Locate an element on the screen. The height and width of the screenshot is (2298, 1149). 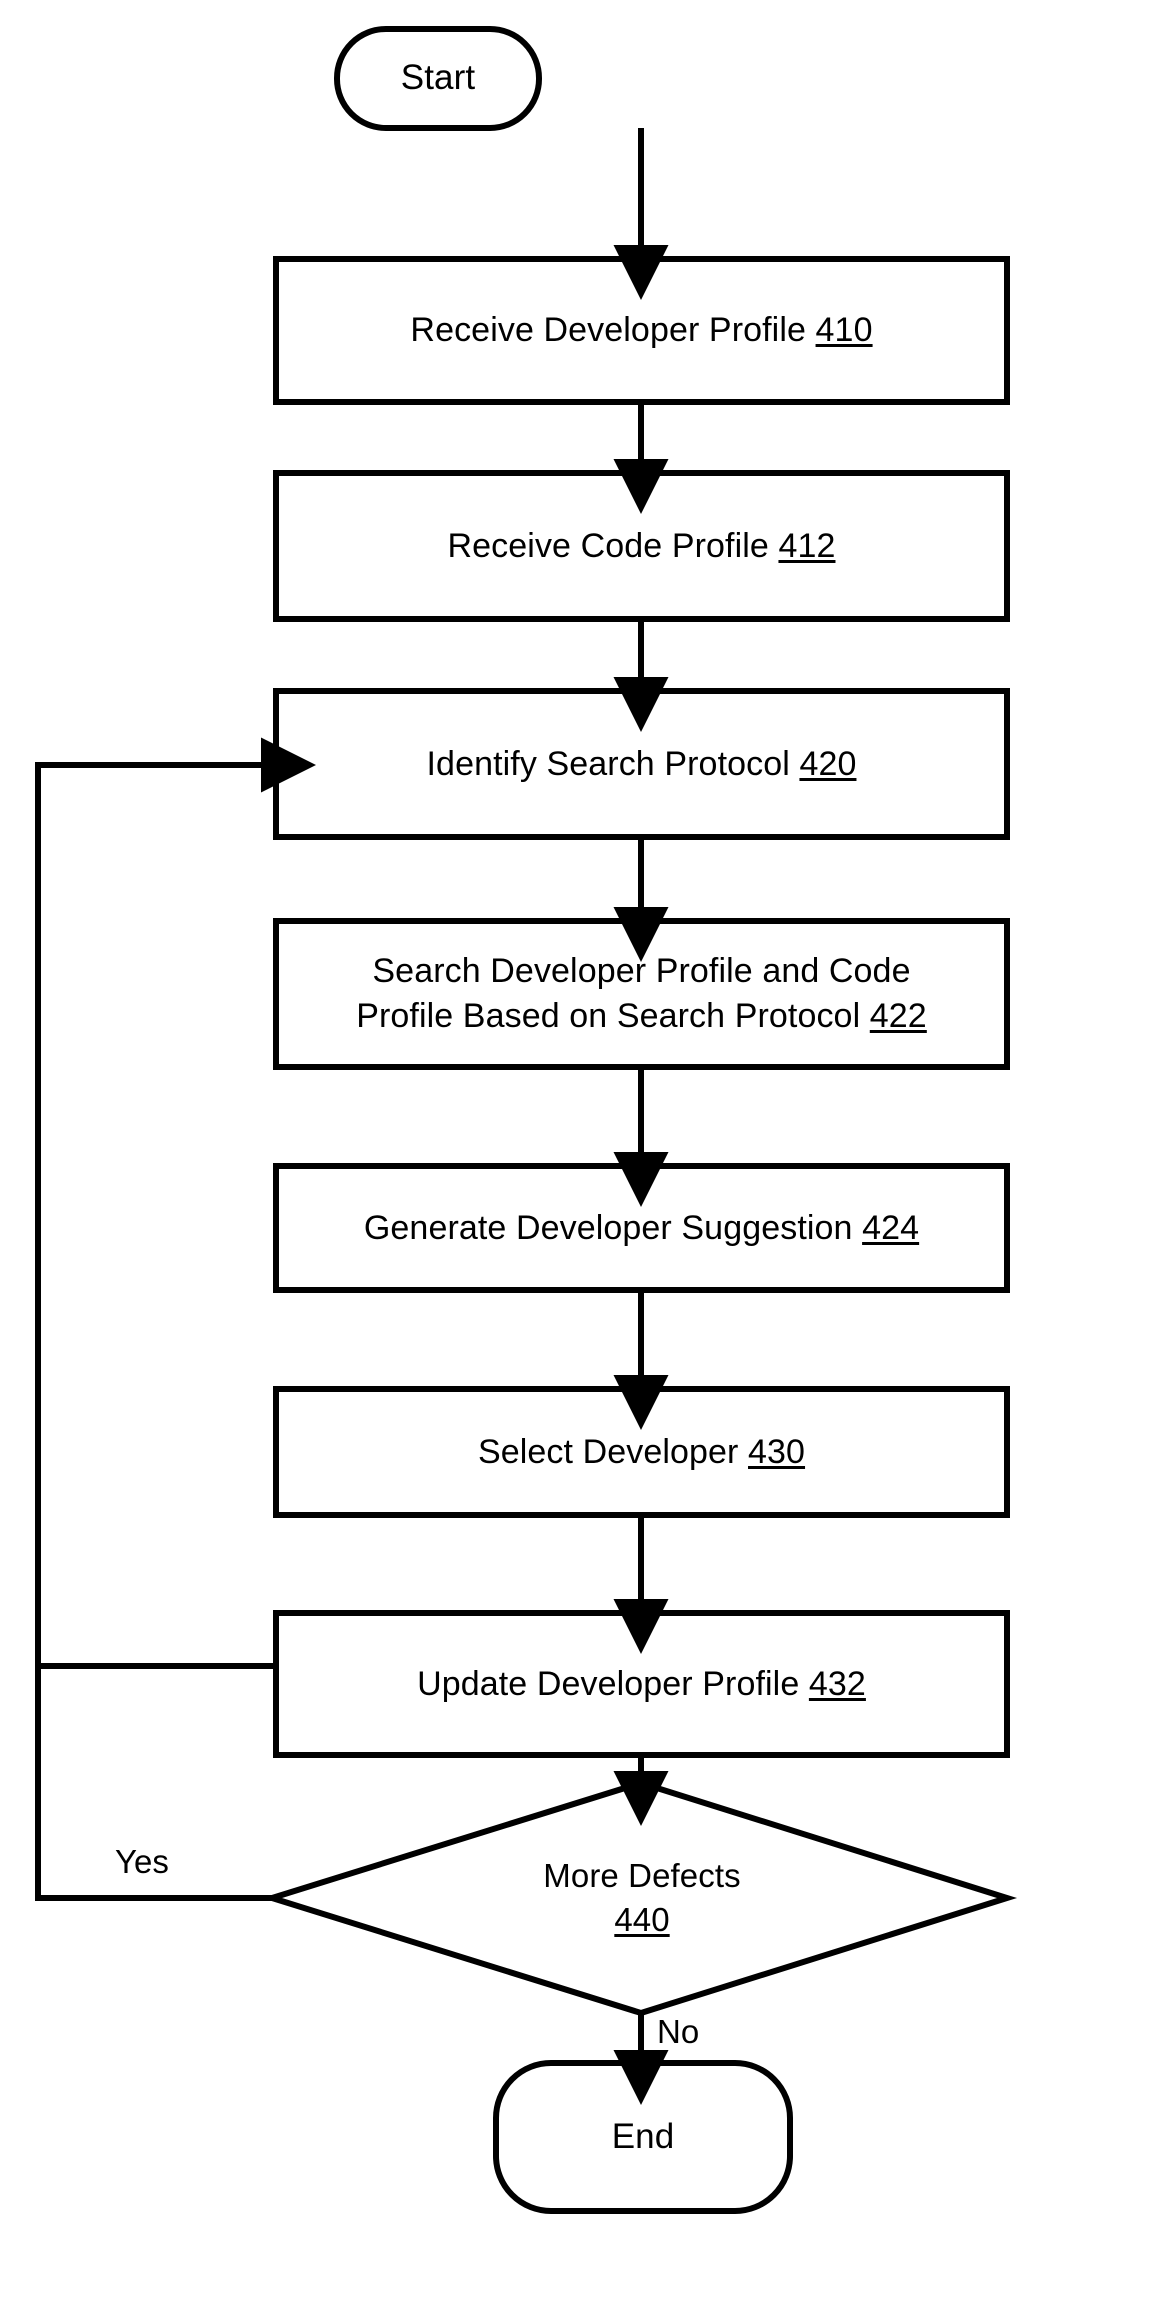
node-412-shape is located at coordinates (641, 546).